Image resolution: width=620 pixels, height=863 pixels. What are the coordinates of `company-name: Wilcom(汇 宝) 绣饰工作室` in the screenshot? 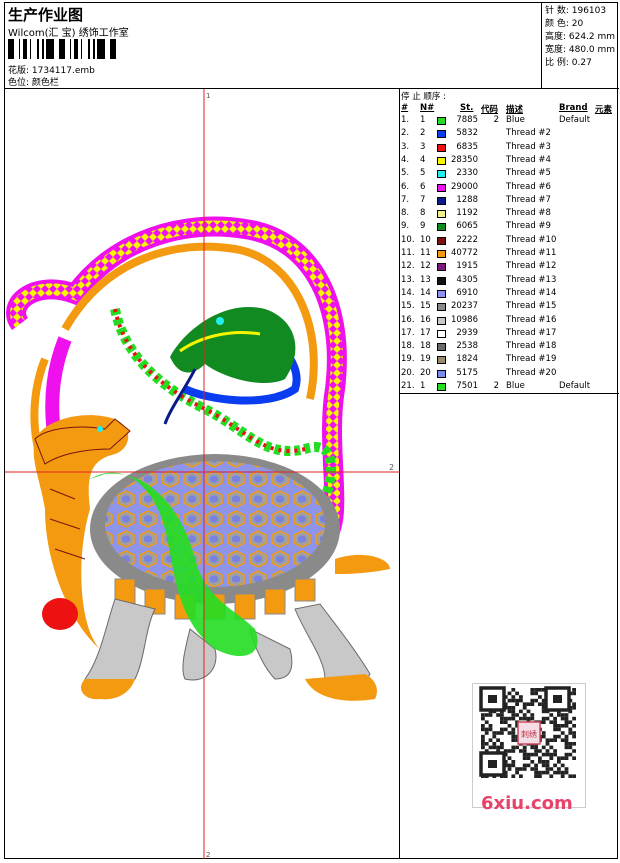 It's located at (68, 33).